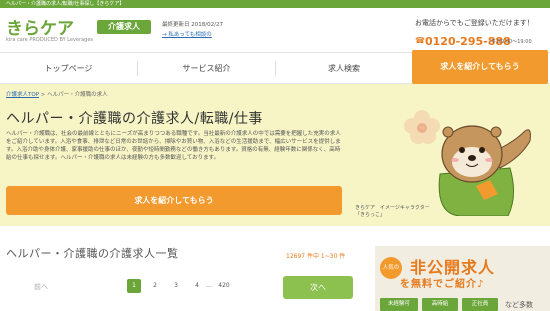 This screenshot has width=550, height=311. What do you see at coordinates (370, 215) in the screenshot?
I see `mascot-caption-line2: 「きらっこ」` at bounding box center [370, 215].